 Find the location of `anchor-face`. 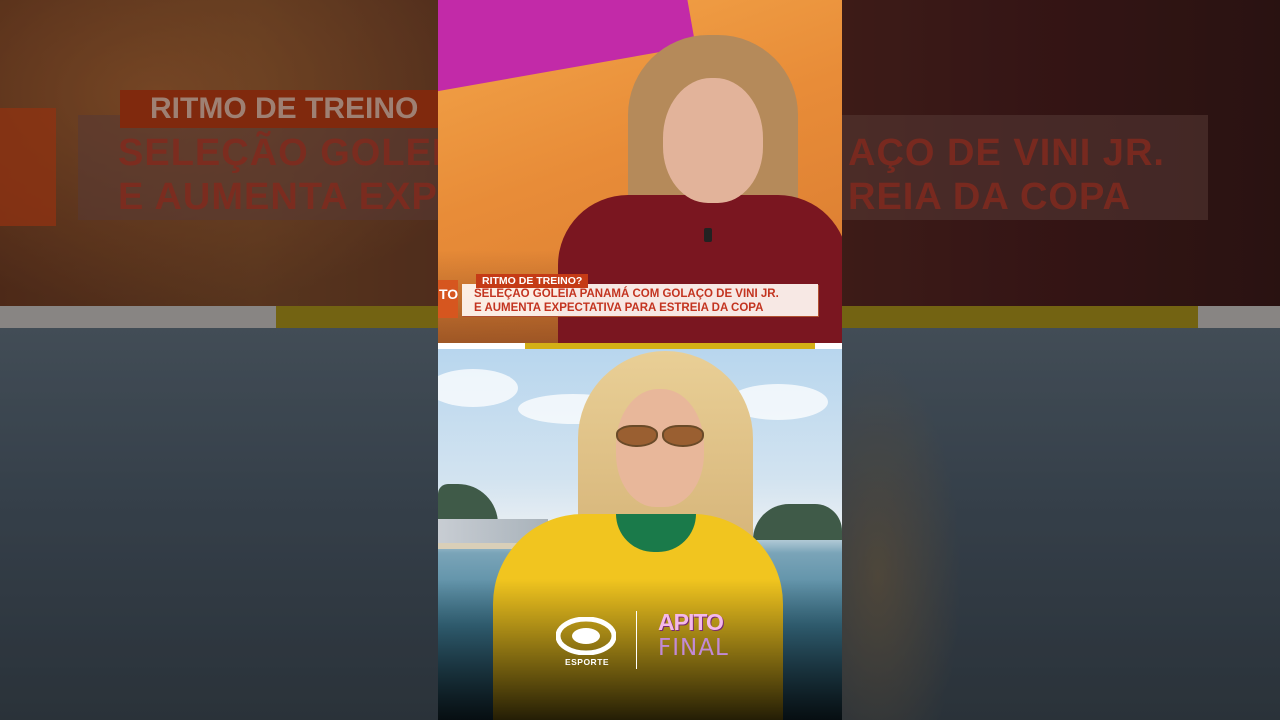

anchor-face is located at coordinates (713, 140).